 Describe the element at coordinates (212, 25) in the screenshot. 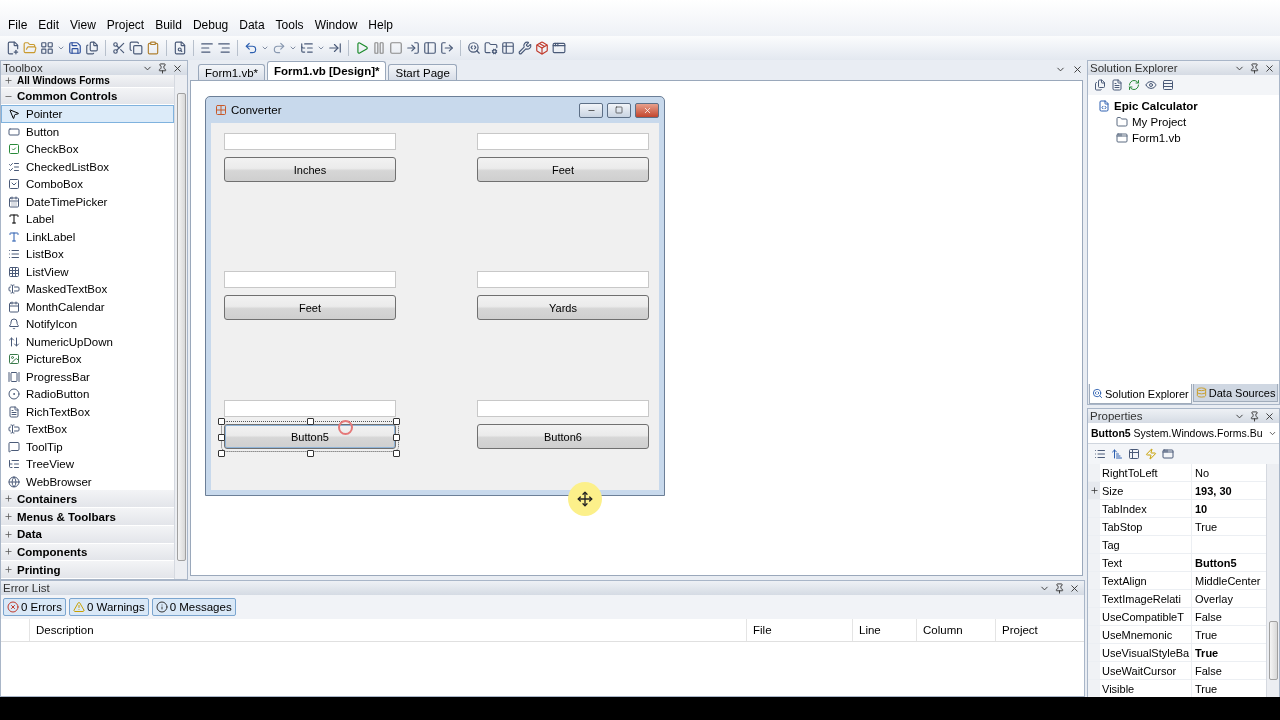

I see `menu-item: Debug` at that location.